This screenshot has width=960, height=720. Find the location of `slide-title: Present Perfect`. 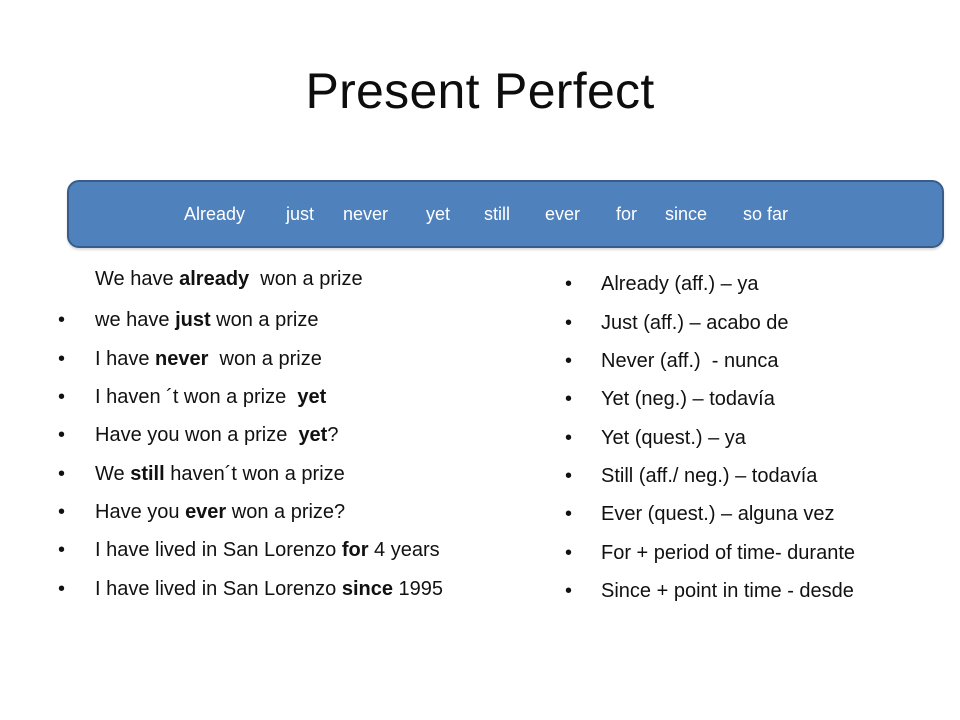

slide-title: Present Perfect is located at coordinates (480, 91).